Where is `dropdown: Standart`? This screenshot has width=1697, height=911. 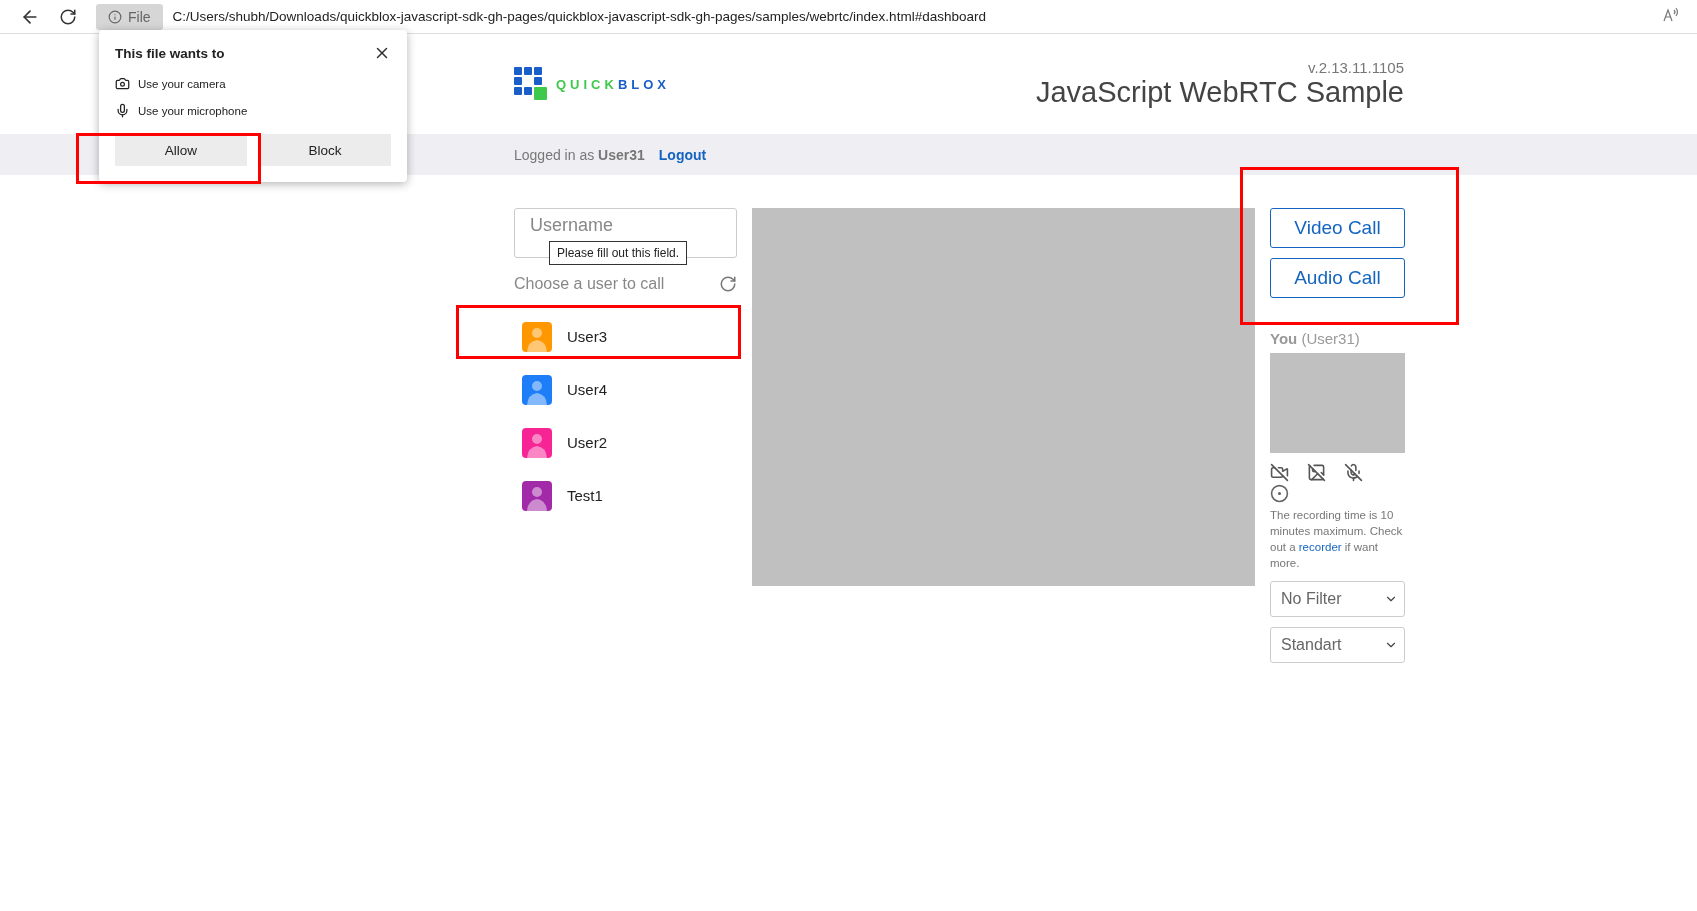 dropdown: Standart is located at coordinates (1337, 645).